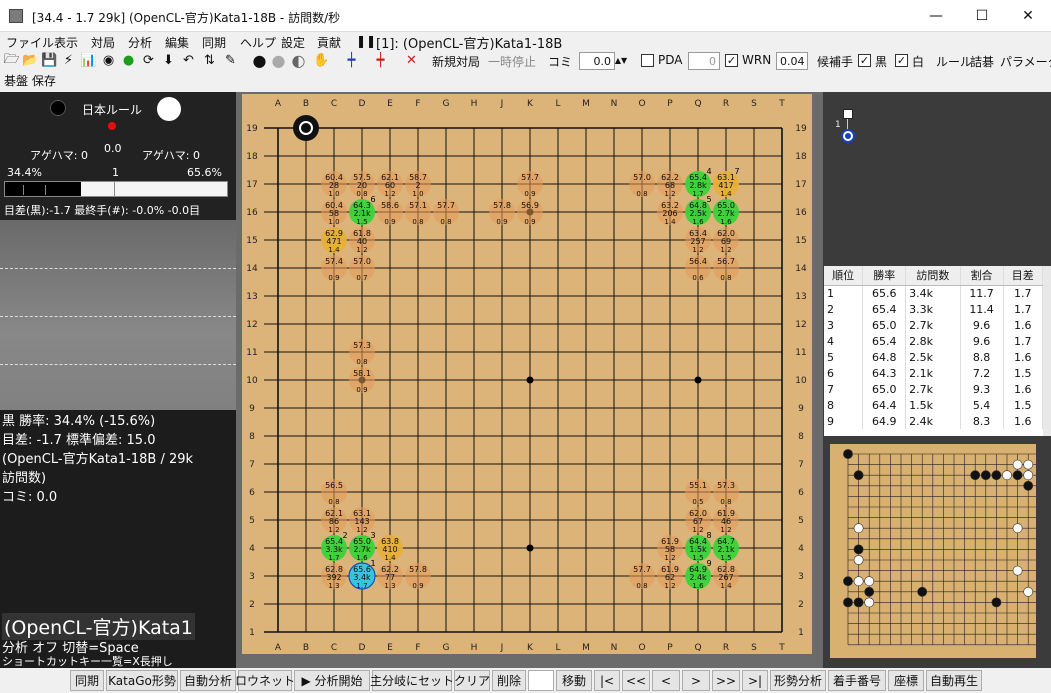 The image size is (1051, 693). Describe the element at coordinates (933, 293) in the screenshot. I see `table-row: 1 65.6 3.4k 11.7 1.7` at that location.